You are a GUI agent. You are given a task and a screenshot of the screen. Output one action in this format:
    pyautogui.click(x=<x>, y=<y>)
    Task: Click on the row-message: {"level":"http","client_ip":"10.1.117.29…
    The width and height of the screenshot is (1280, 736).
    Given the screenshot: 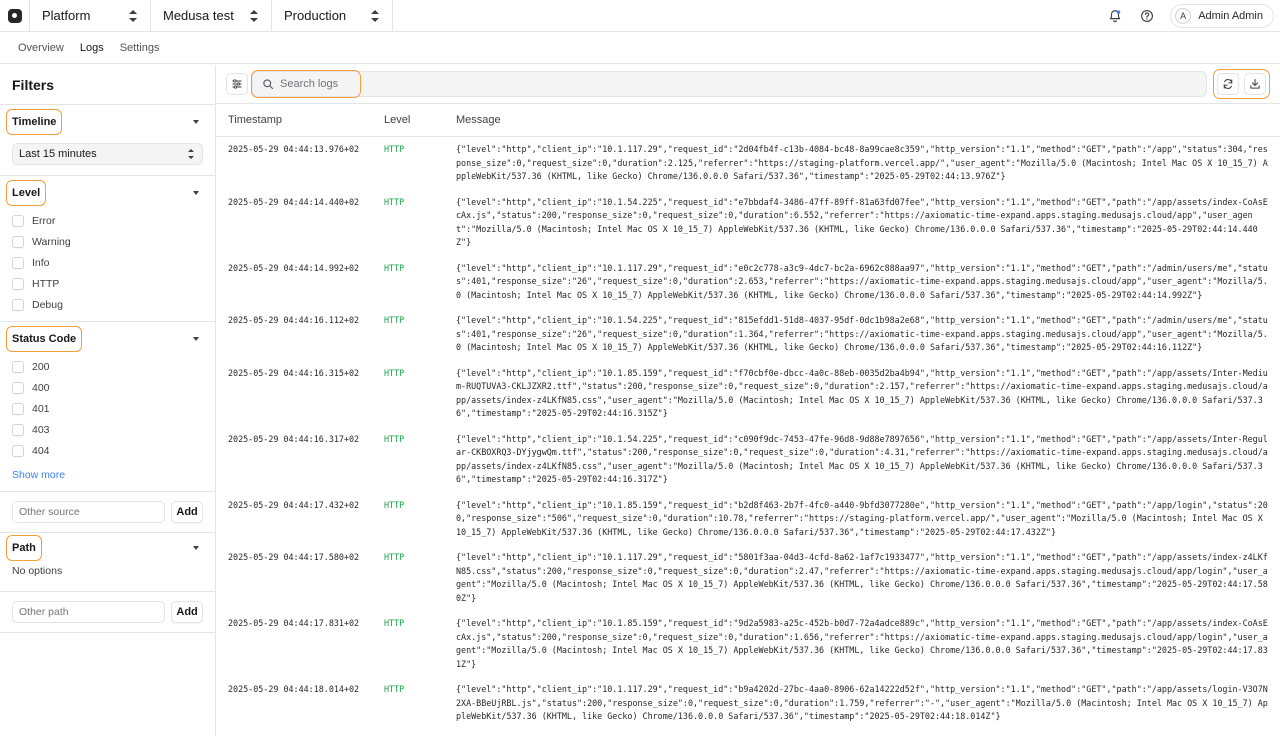 What is the action you would take?
    pyautogui.click(x=862, y=577)
    